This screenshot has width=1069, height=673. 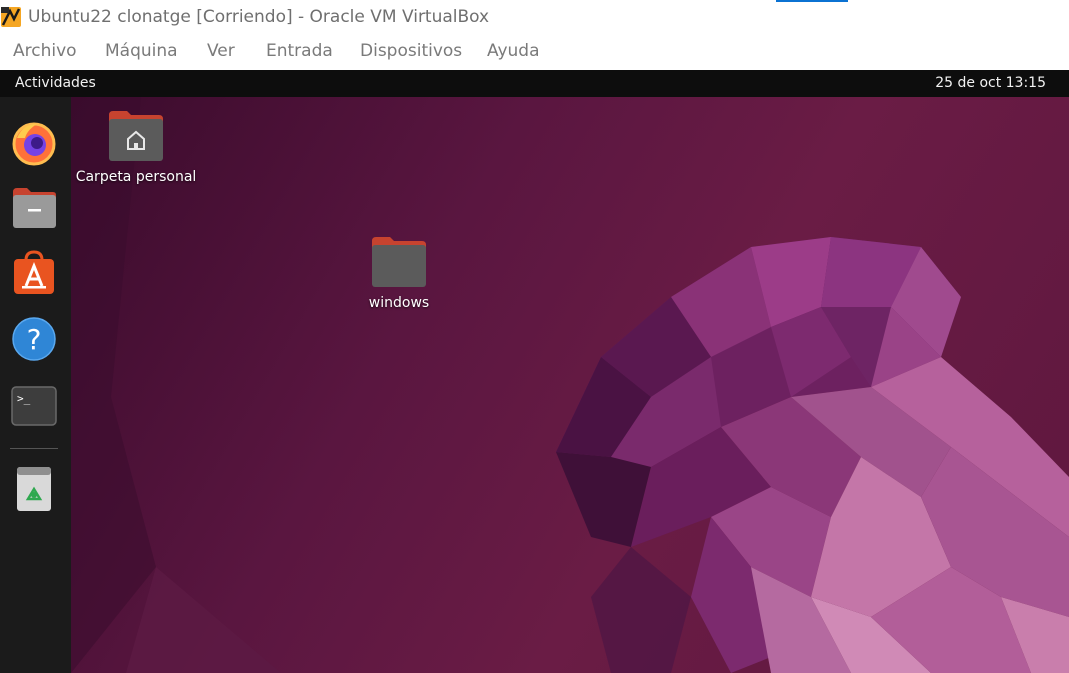 I want to click on menu-ver: Ver, so click(x=221, y=51).